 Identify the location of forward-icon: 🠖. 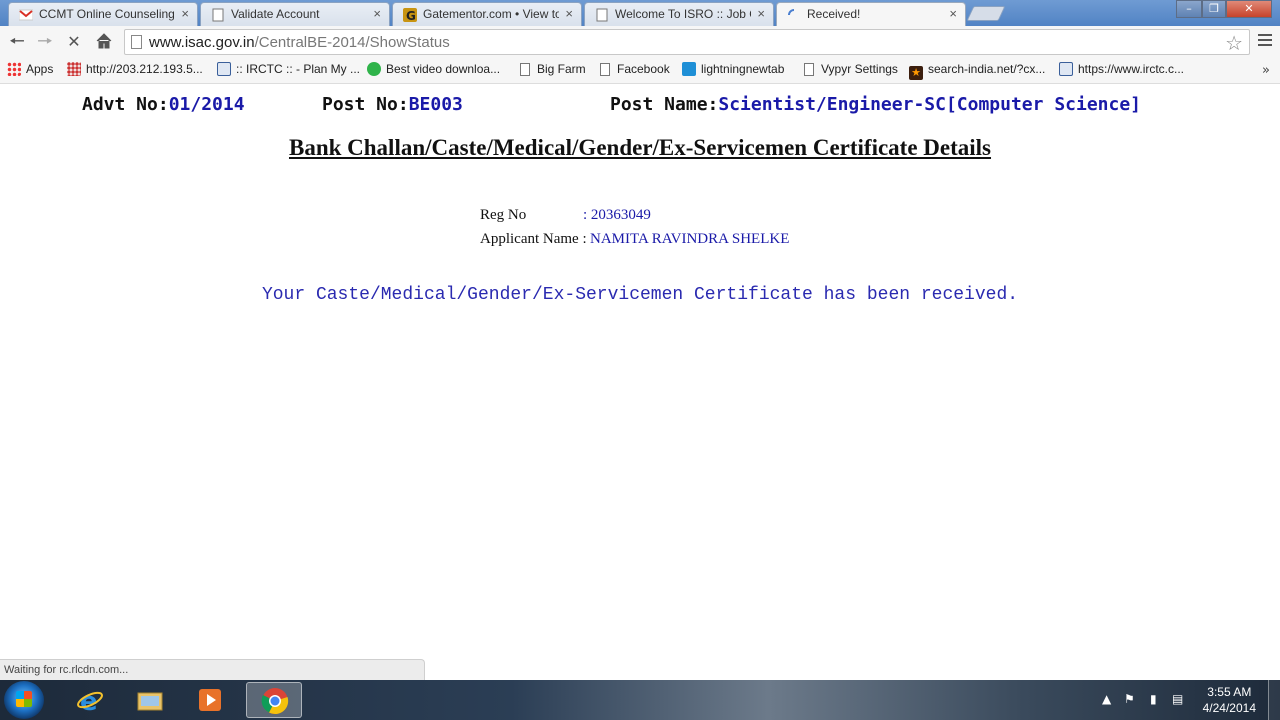
(45, 42).